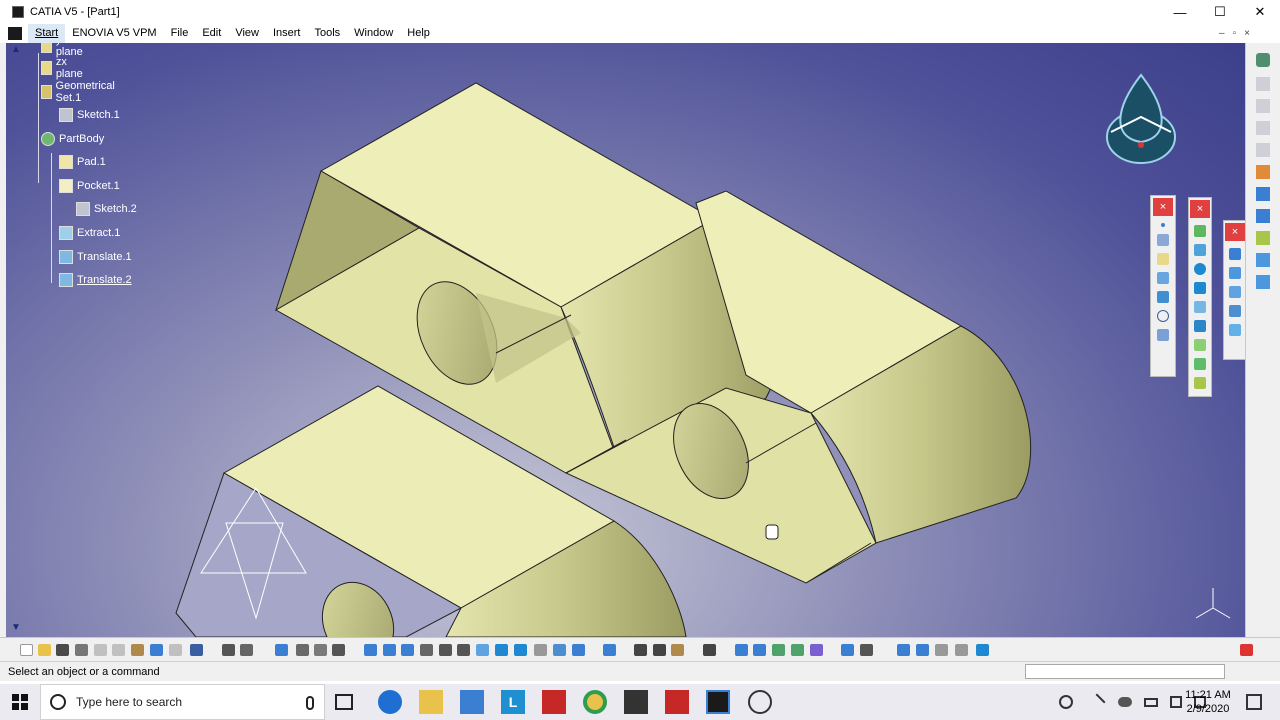  What do you see at coordinates (373, 33) in the screenshot?
I see `menu-window: Window` at bounding box center [373, 33].